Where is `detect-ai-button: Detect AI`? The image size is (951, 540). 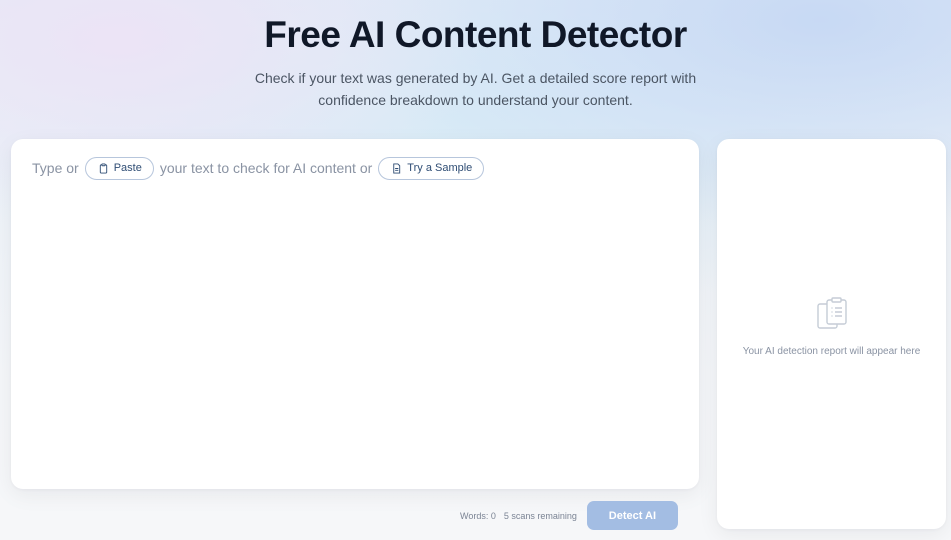
detect-ai-button: Detect AI is located at coordinates (632, 515).